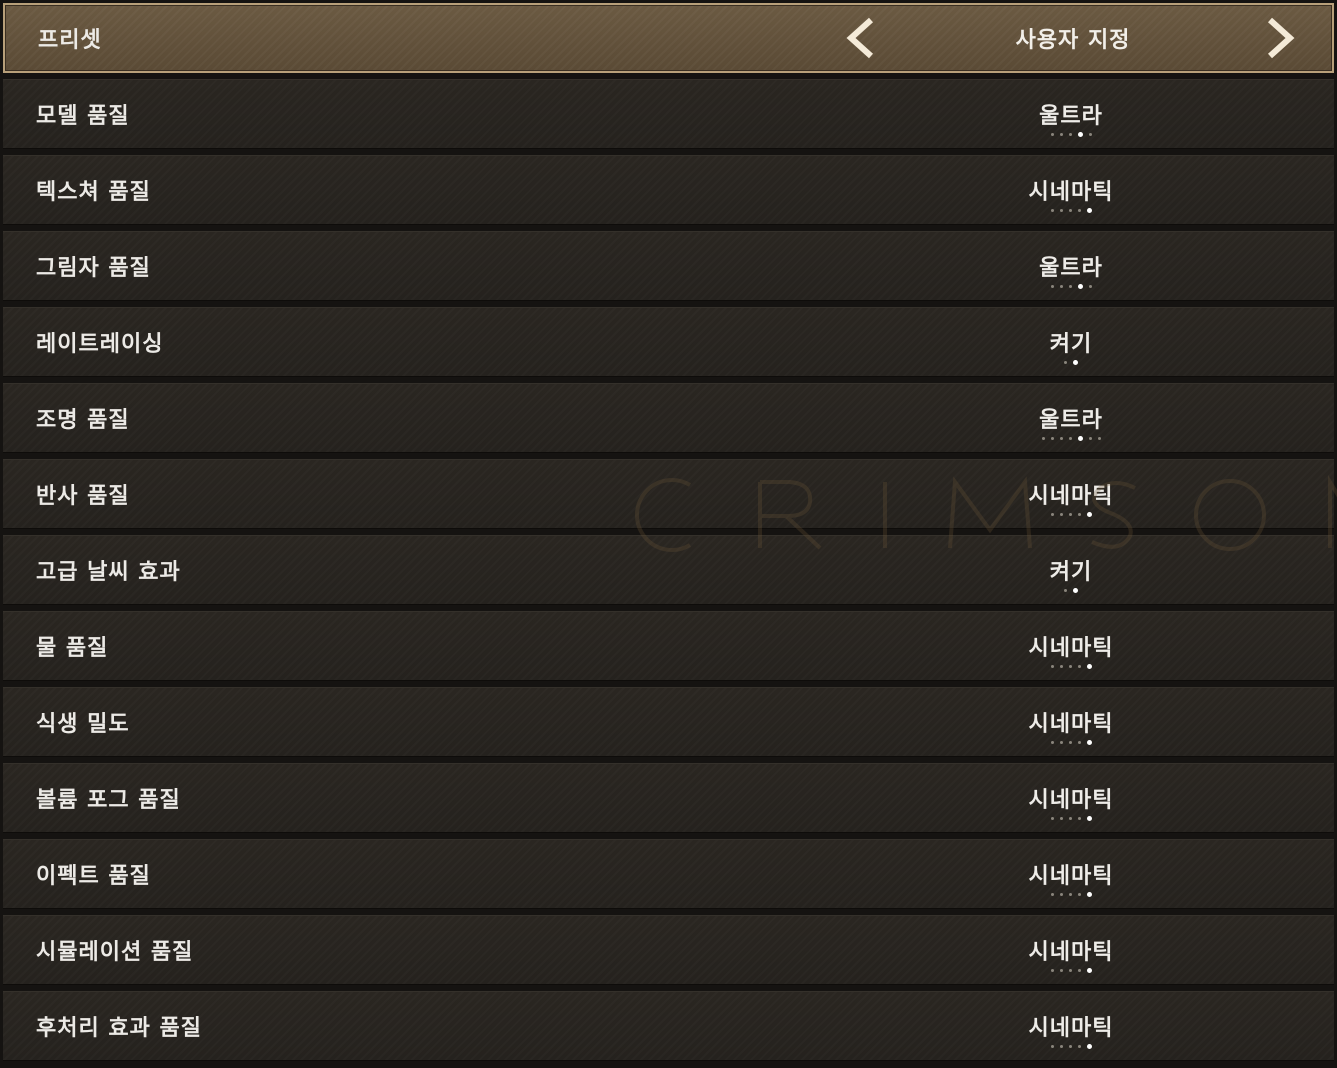 The image size is (1337, 1068). I want to click on preset-value: 사용자 지정, so click(1073, 40).